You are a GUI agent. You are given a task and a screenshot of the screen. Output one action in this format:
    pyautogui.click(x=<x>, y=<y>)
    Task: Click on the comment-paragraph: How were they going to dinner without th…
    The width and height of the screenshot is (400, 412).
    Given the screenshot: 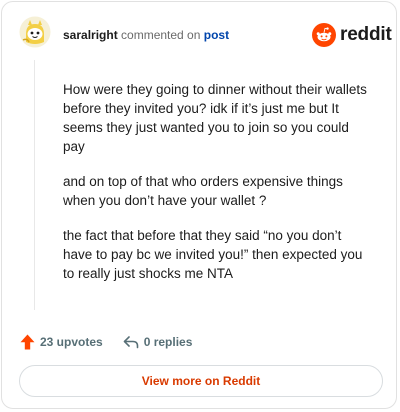 What is the action you would take?
    pyautogui.click(x=215, y=118)
    